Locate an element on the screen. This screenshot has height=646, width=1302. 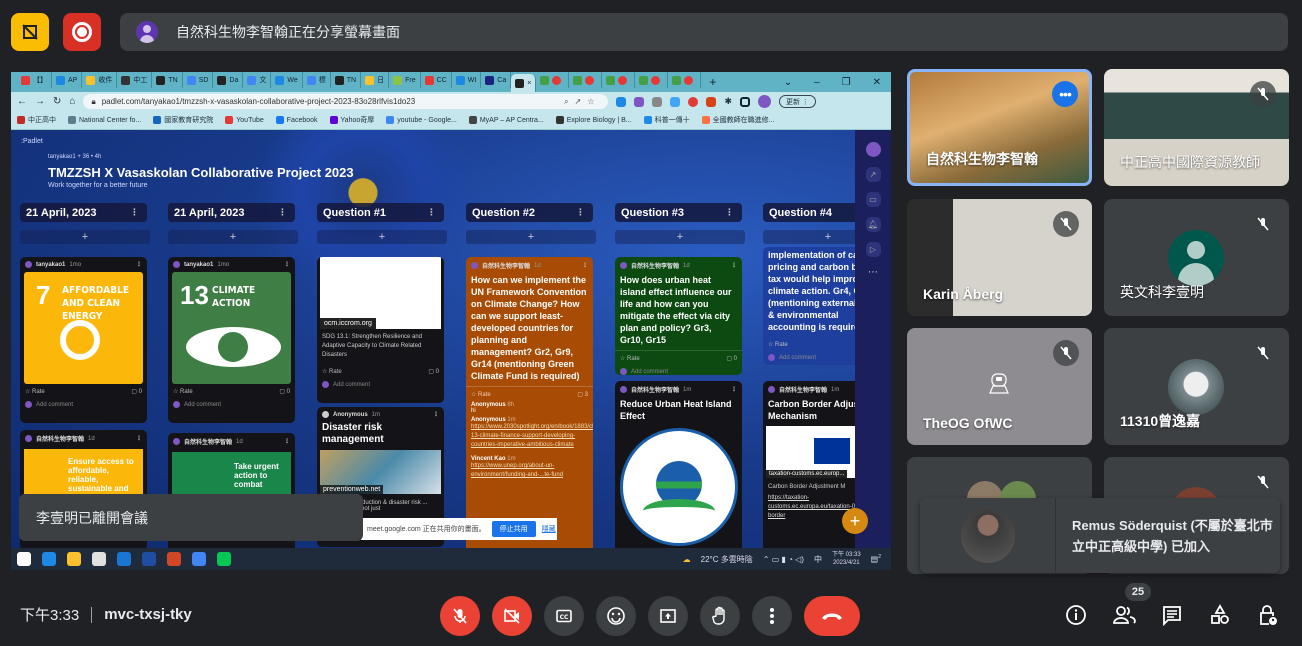
browser-tab: 收件 is located at coordinates (100, 80).